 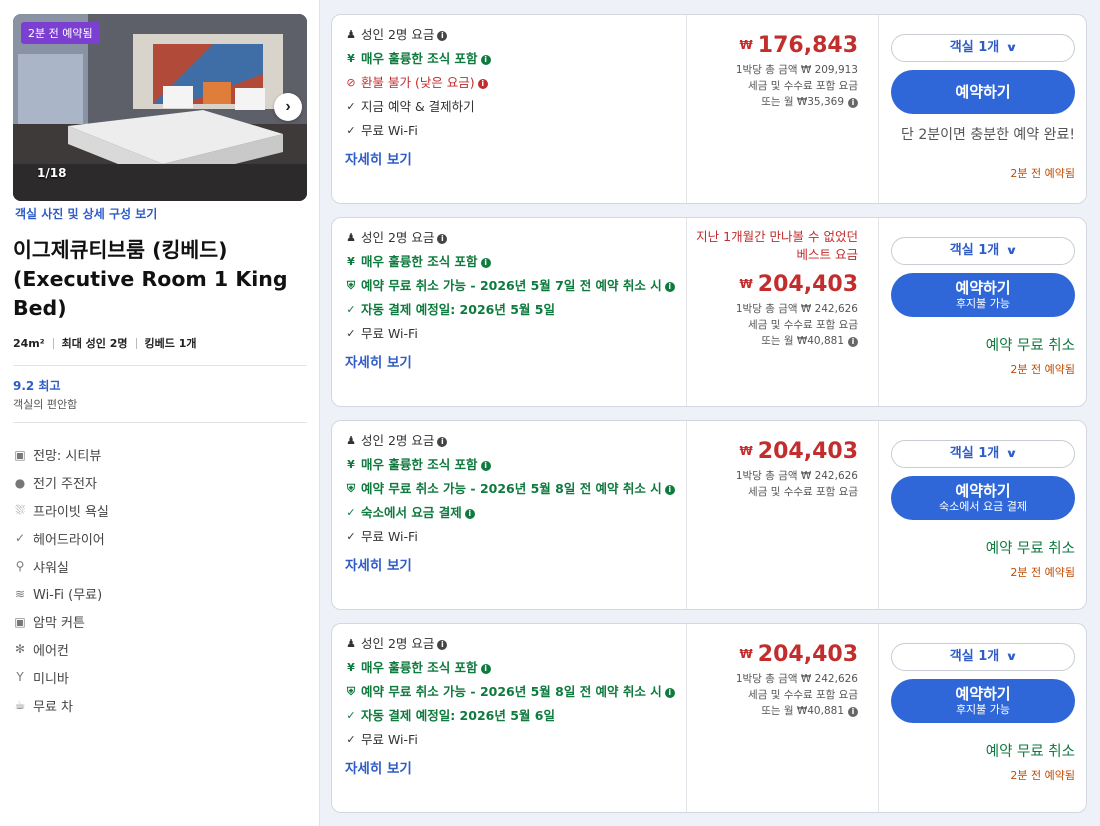 What do you see at coordinates (518, 489) in the screenshot?
I see `offer-feature-text: 예약 무료 취소 가능 - 2026년 5월 8일 전 예약 취소 시i` at bounding box center [518, 489].